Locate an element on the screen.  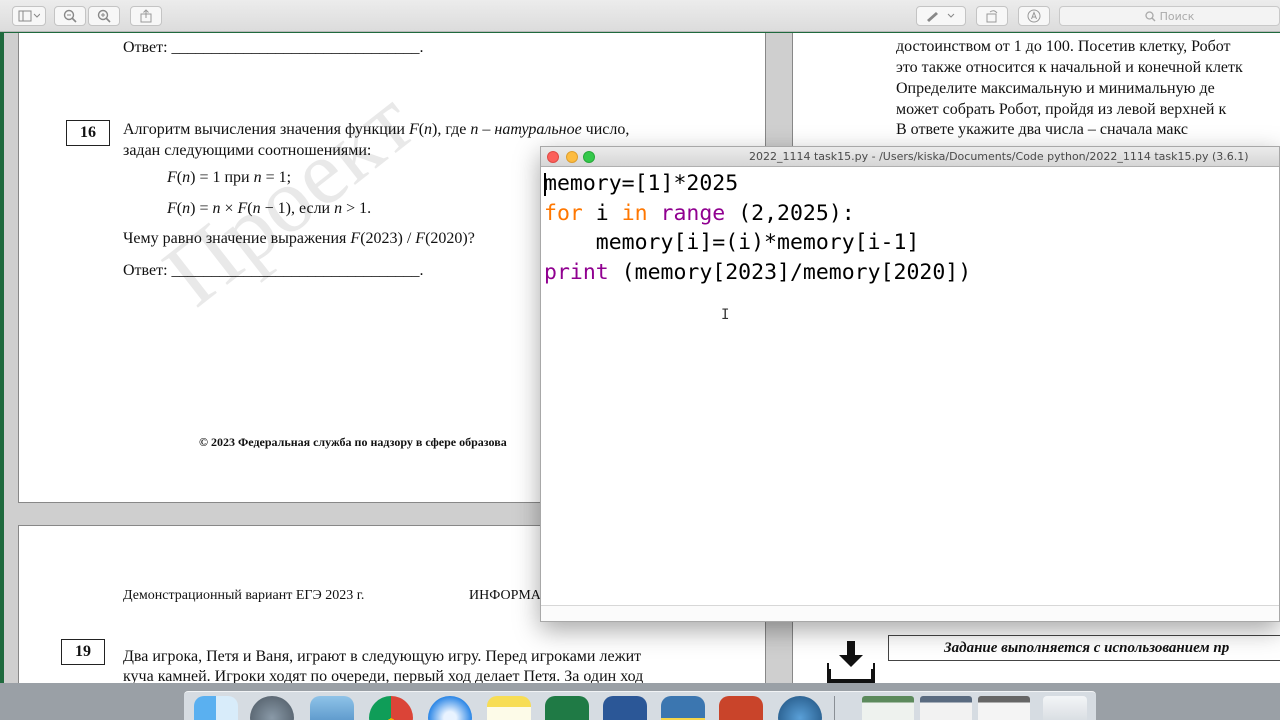
txt: (2020)? is located at coordinates (450, 238).